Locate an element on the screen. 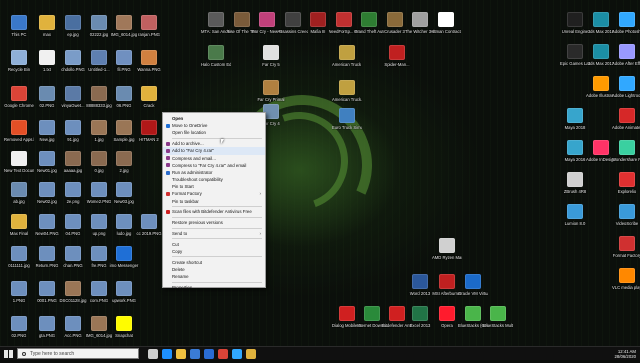 This screenshot has height=363, width=640. taskbar-edge-icon is located at coordinates (167, 354).